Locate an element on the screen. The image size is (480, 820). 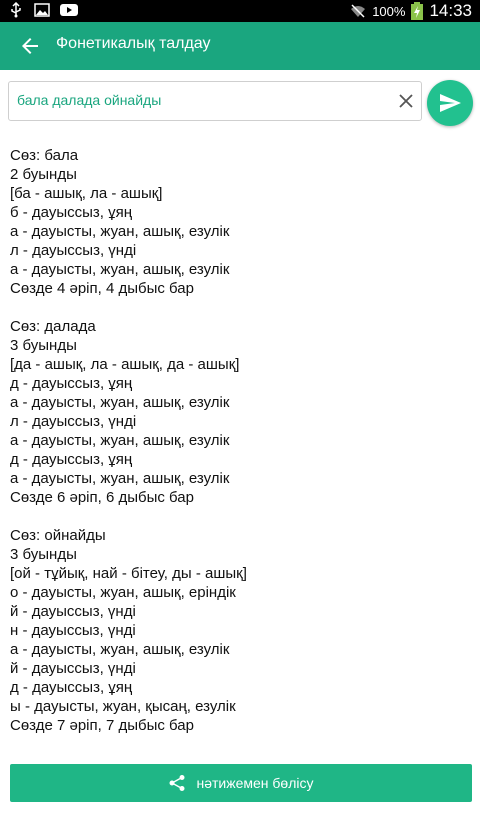
image-icon is located at coordinates (42, 10).